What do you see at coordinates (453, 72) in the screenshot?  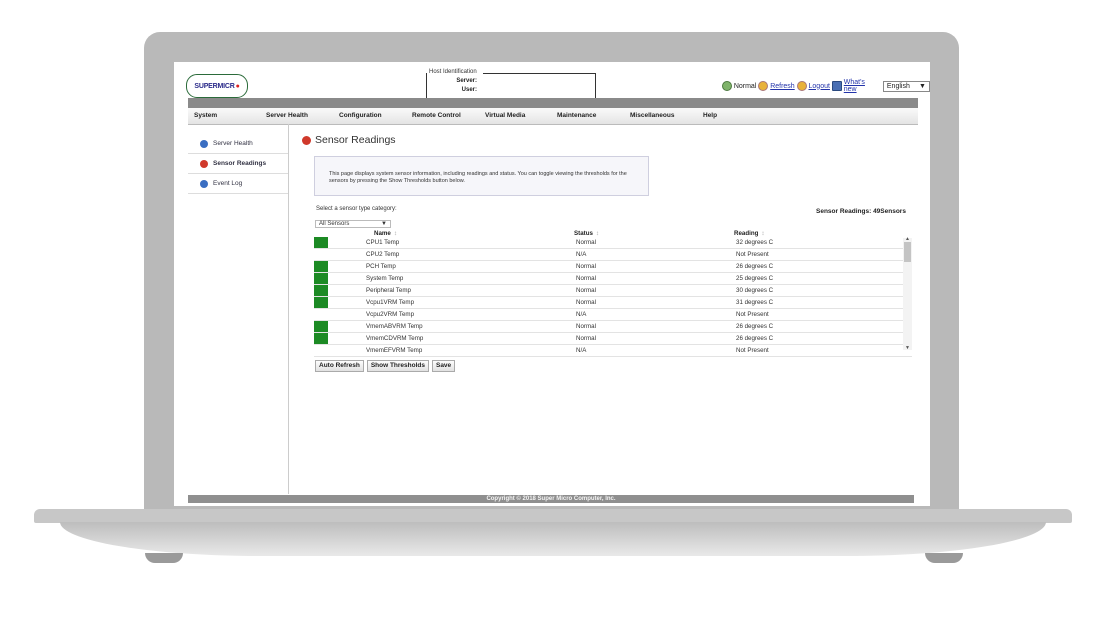 I see `host-identification-legend: Host Identification` at bounding box center [453, 72].